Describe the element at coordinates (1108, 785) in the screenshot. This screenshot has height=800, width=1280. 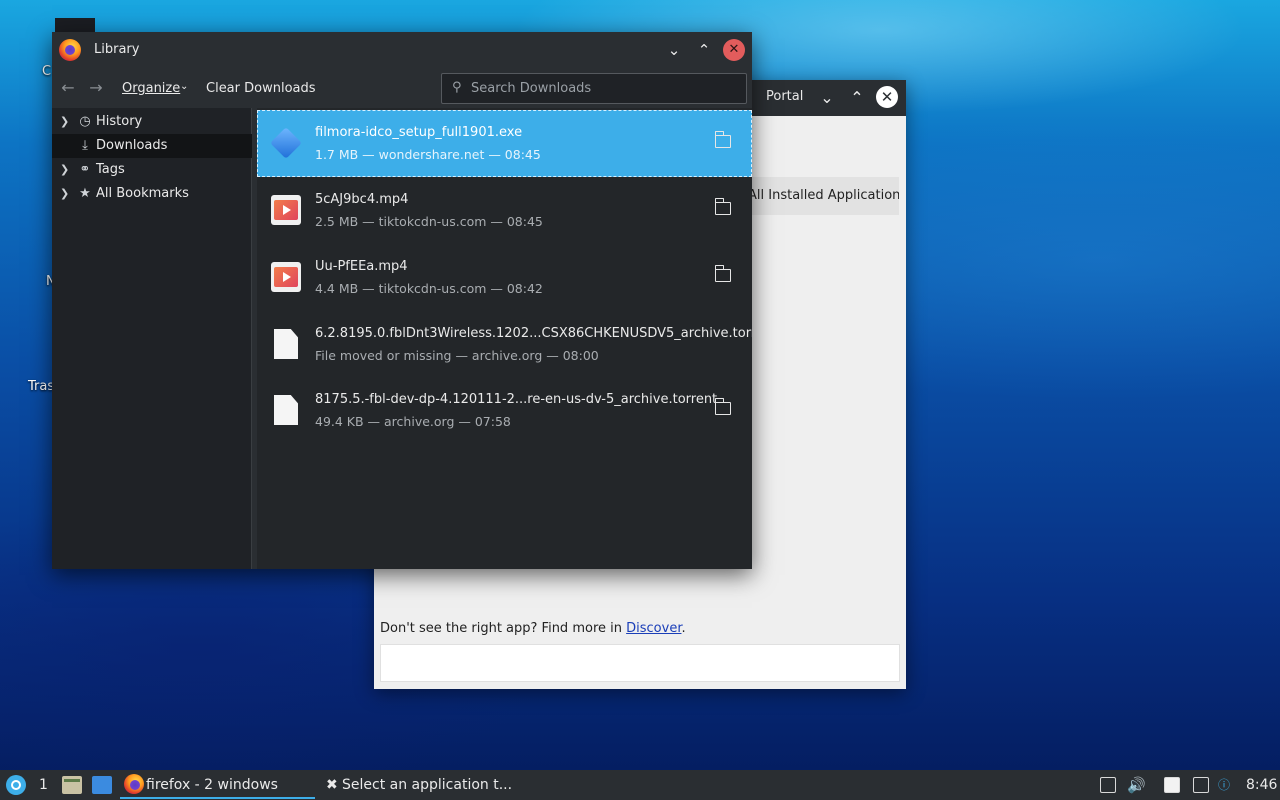
I see `tray-expand-icon` at that location.